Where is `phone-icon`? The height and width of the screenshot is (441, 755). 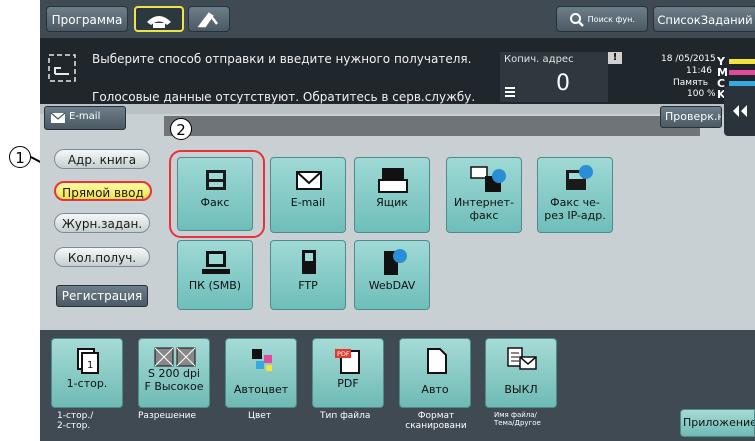 phone-icon is located at coordinates (159, 22).